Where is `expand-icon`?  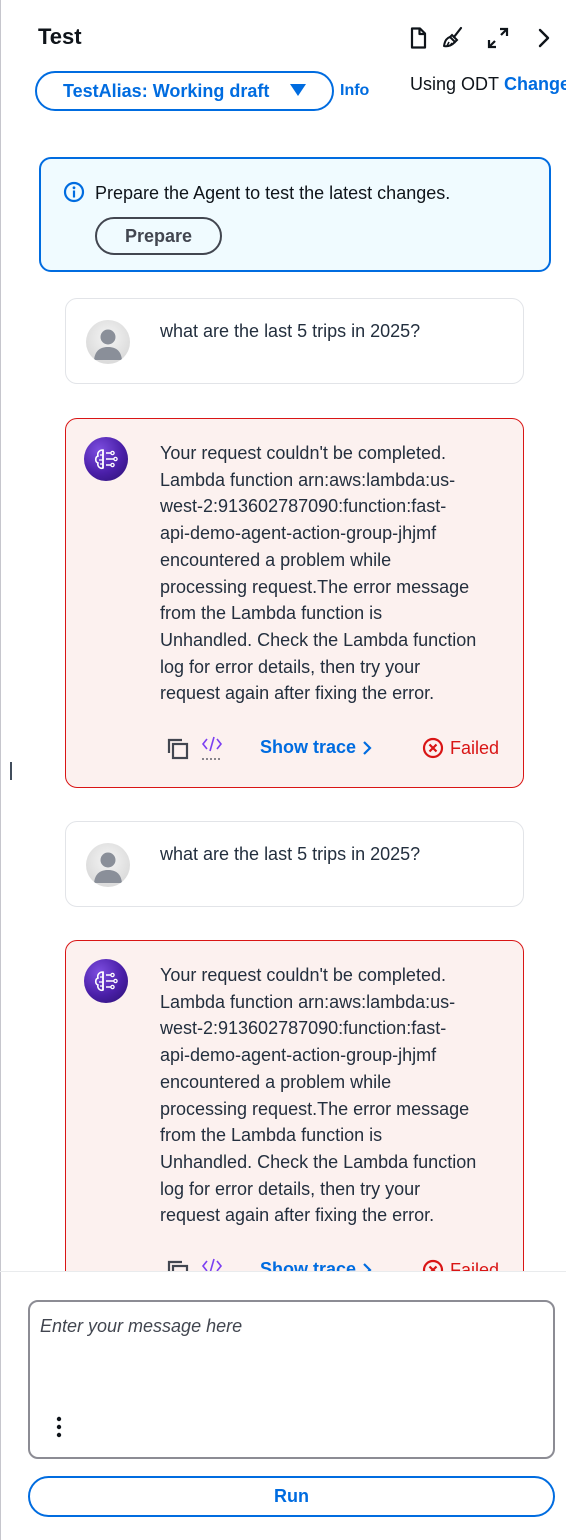
expand-icon is located at coordinates (498, 38).